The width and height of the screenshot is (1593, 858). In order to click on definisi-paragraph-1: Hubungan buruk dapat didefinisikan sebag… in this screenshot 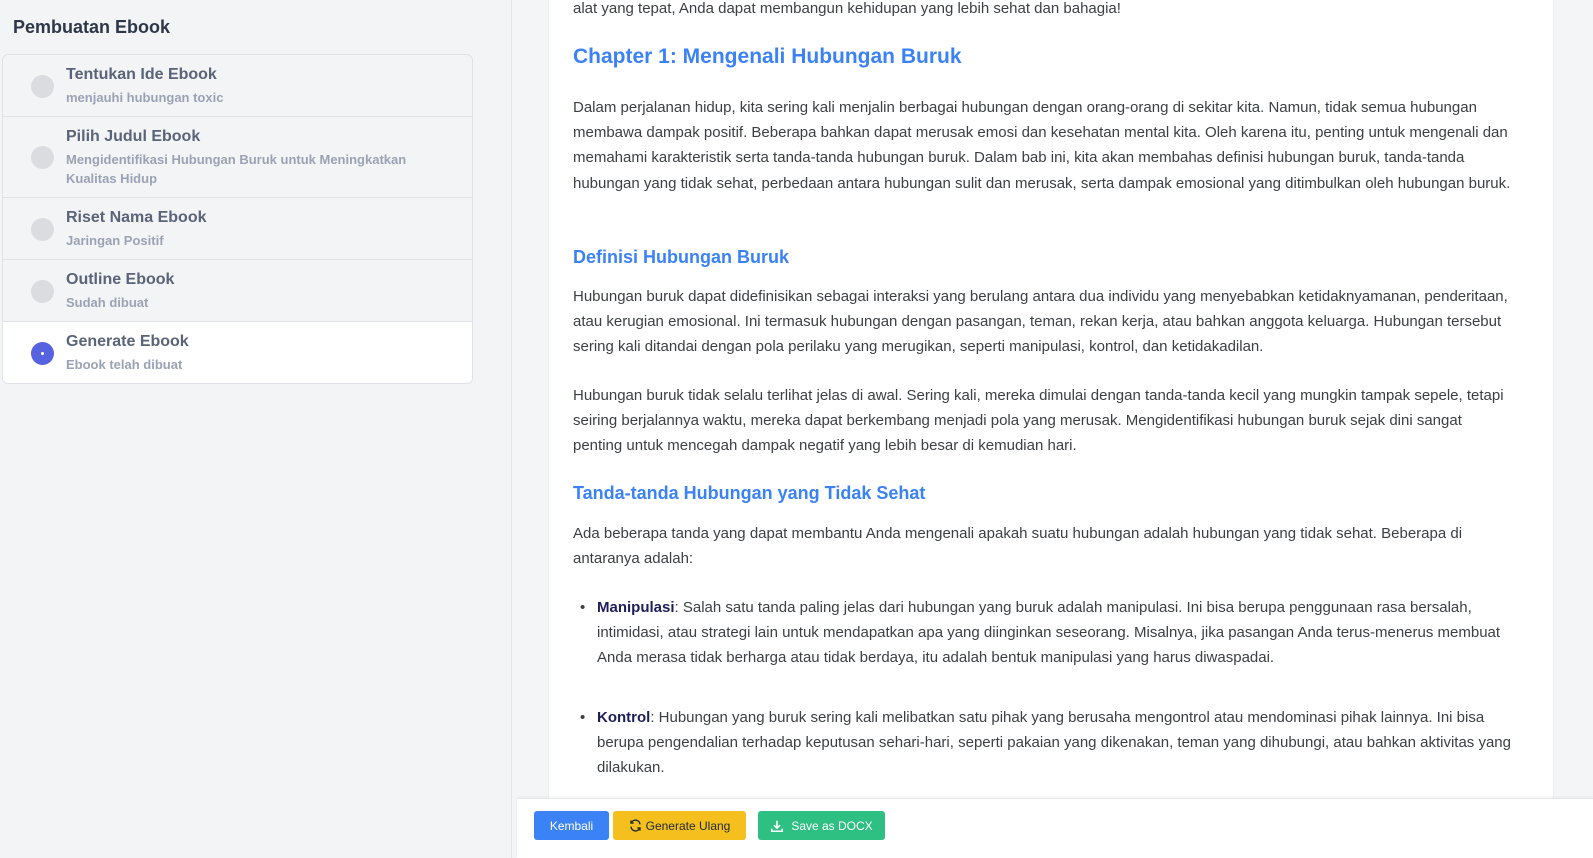, I will do `click(1040, 322)`.